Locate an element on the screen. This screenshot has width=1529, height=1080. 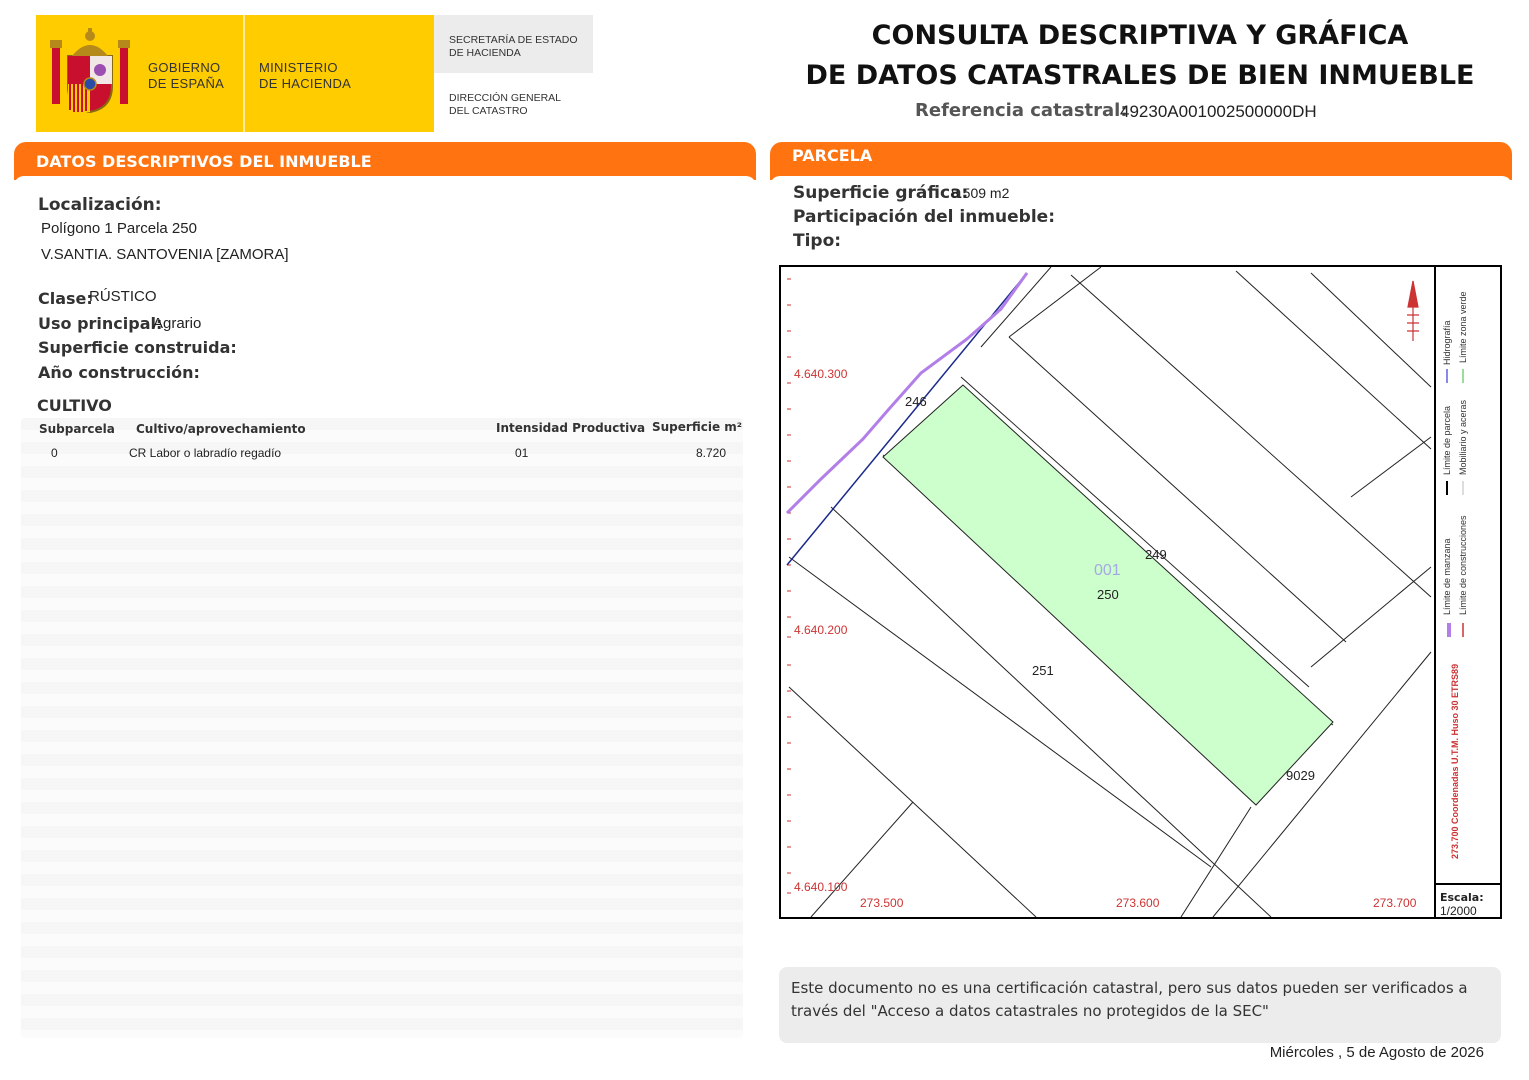
table-cell-superficie: 8.720 is located at coordinates (711, 453).